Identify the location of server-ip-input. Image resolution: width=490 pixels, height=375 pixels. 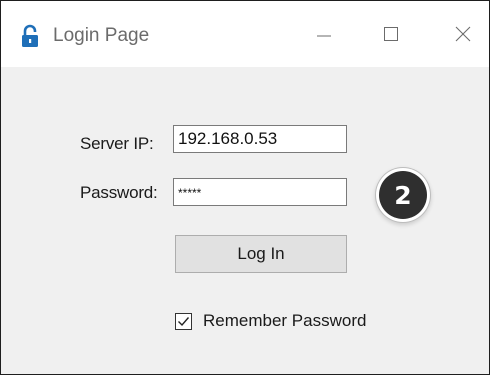
(260, 139).